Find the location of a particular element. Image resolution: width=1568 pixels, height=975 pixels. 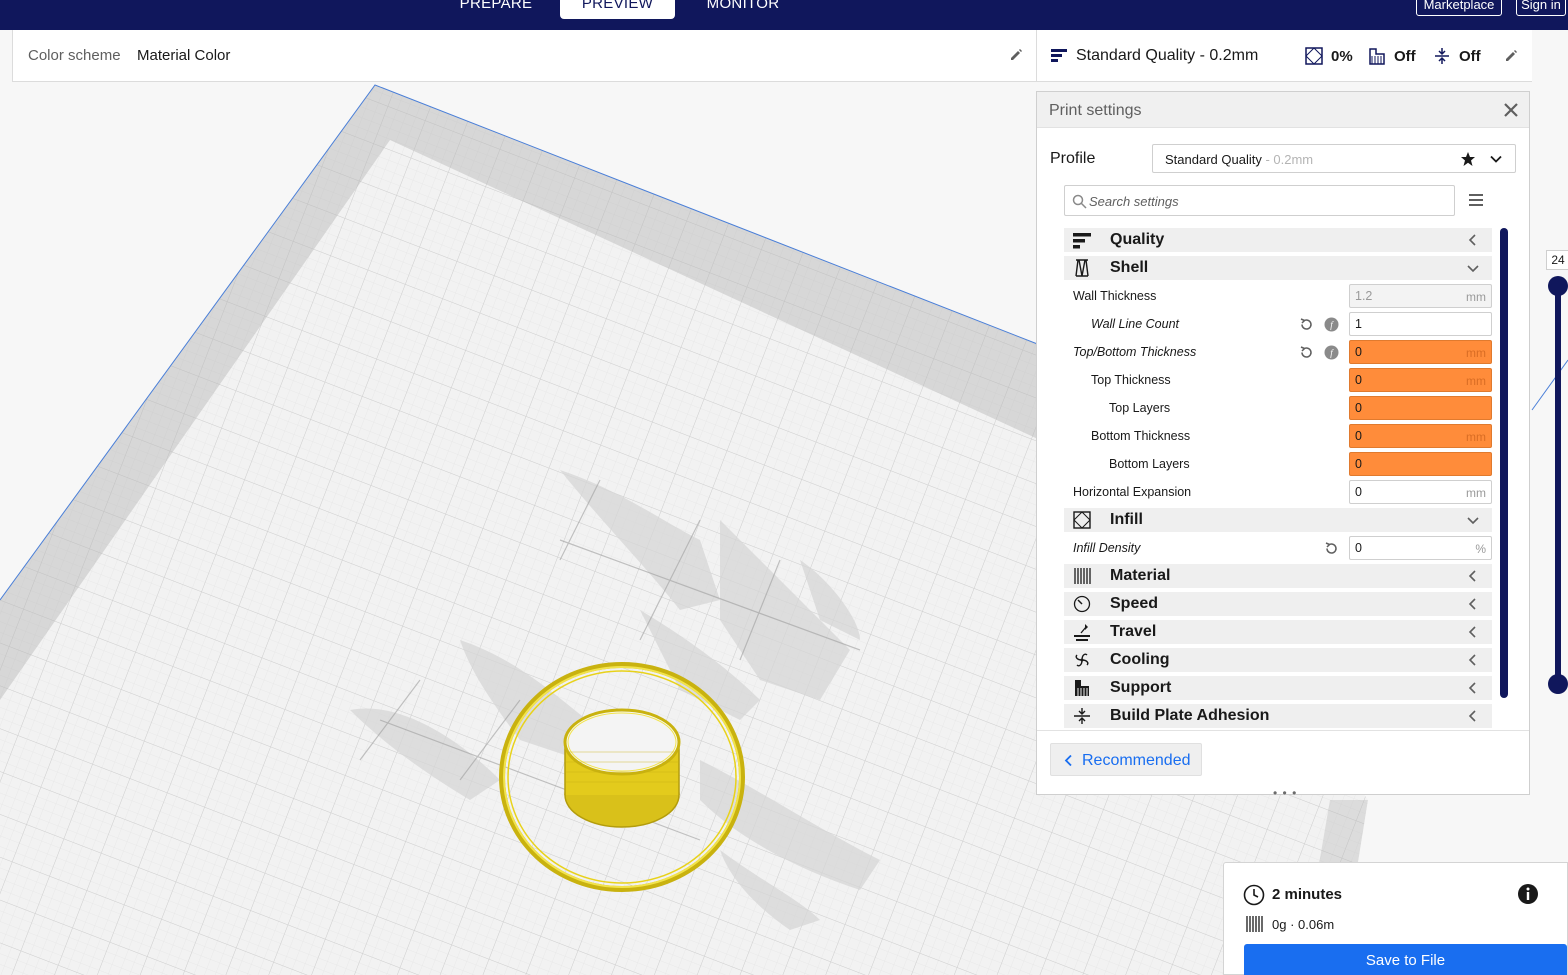

category-build-plate-adhesion: Build Plate Adhesion is located at coordinates (1278, 716).